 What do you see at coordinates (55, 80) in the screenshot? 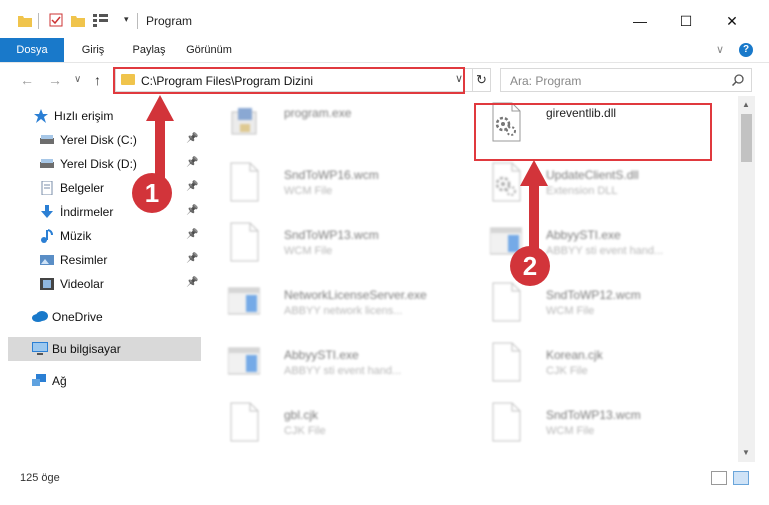
I see `forward-button: →` at bounding box center [55, 80].